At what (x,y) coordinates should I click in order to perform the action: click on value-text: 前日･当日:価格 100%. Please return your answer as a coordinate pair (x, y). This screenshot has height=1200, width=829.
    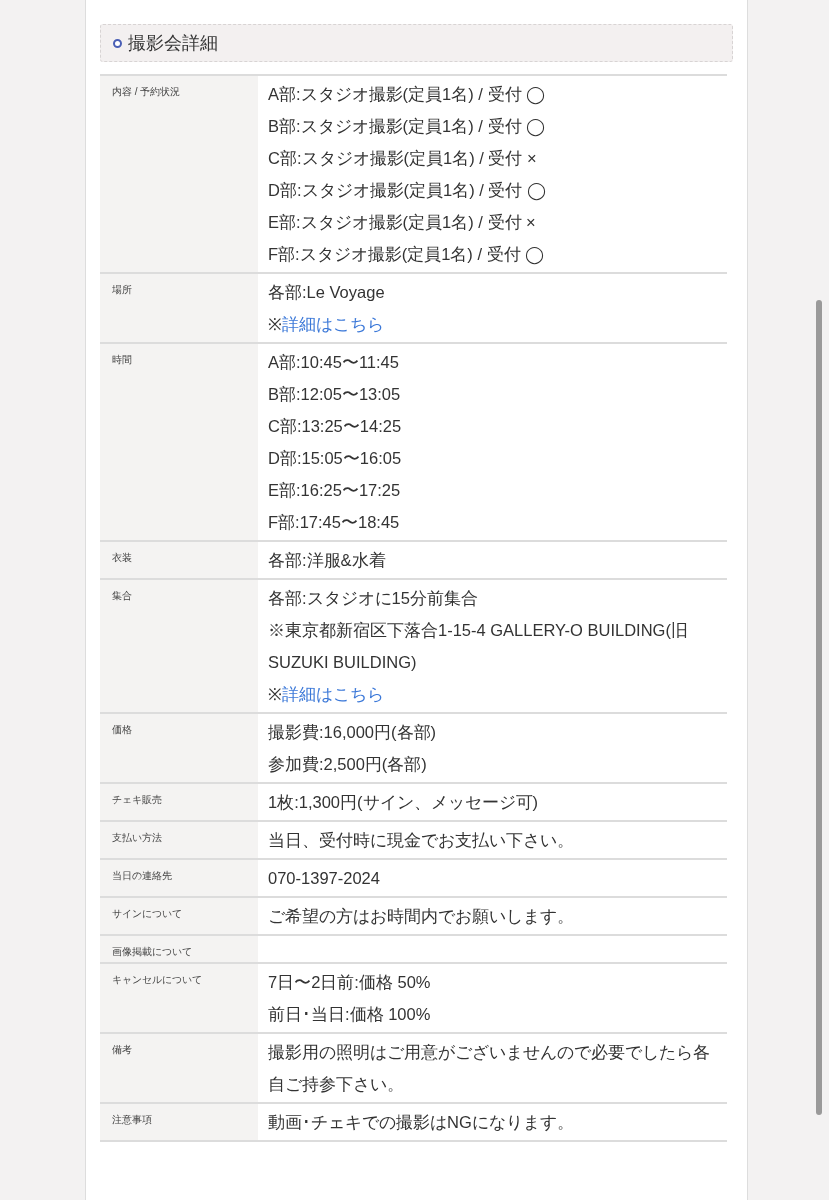
    Looking at the image, I should click on (350, 1014).